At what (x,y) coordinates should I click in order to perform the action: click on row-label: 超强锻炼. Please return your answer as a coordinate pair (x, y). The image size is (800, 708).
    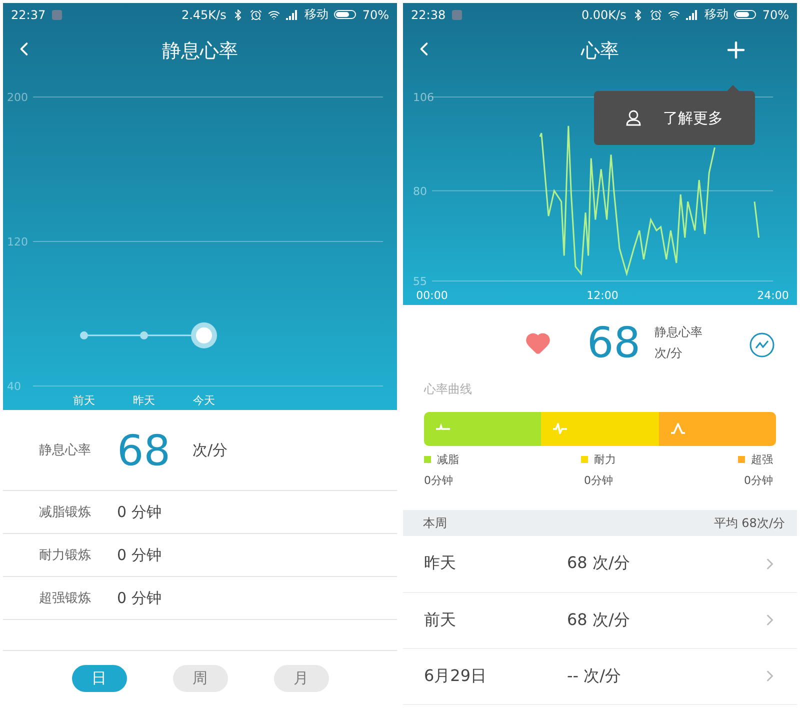
    Looking at the image, I should click on (65, 598).